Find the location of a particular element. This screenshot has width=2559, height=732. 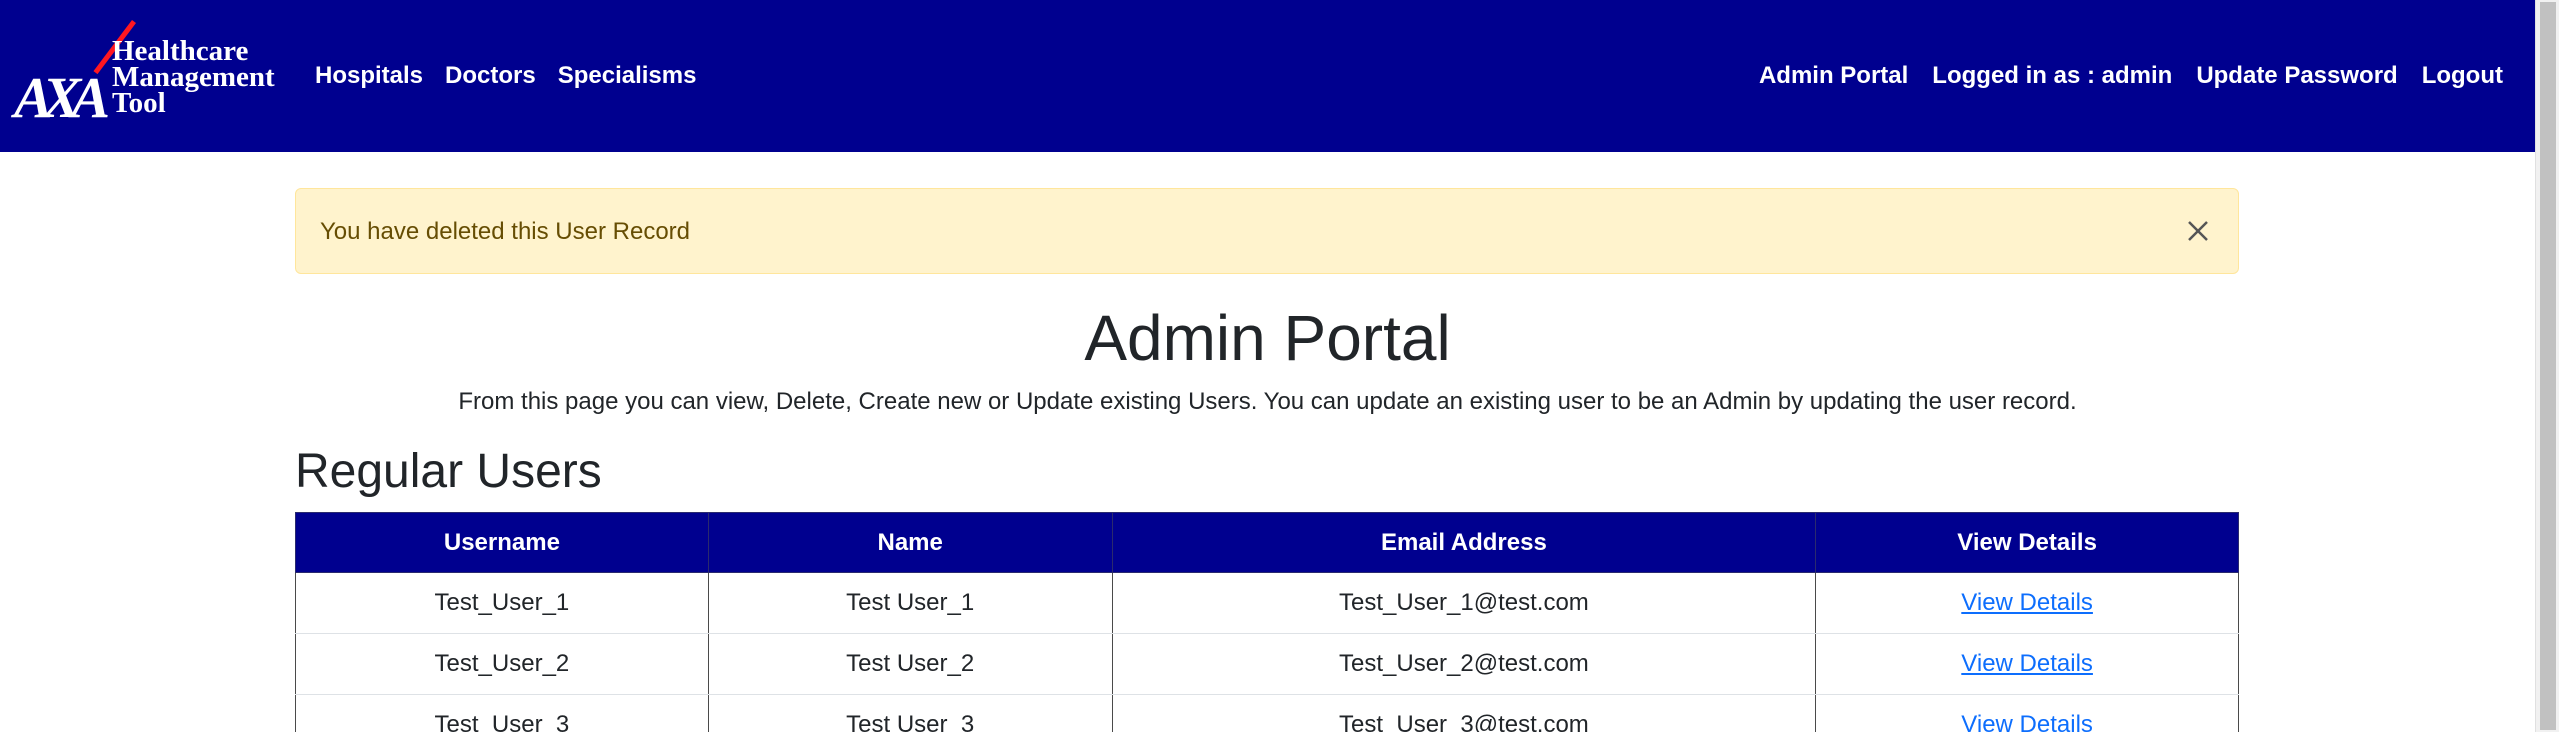

logged-in-user: Logged in as : admin is located at coordinates (2052, 76).